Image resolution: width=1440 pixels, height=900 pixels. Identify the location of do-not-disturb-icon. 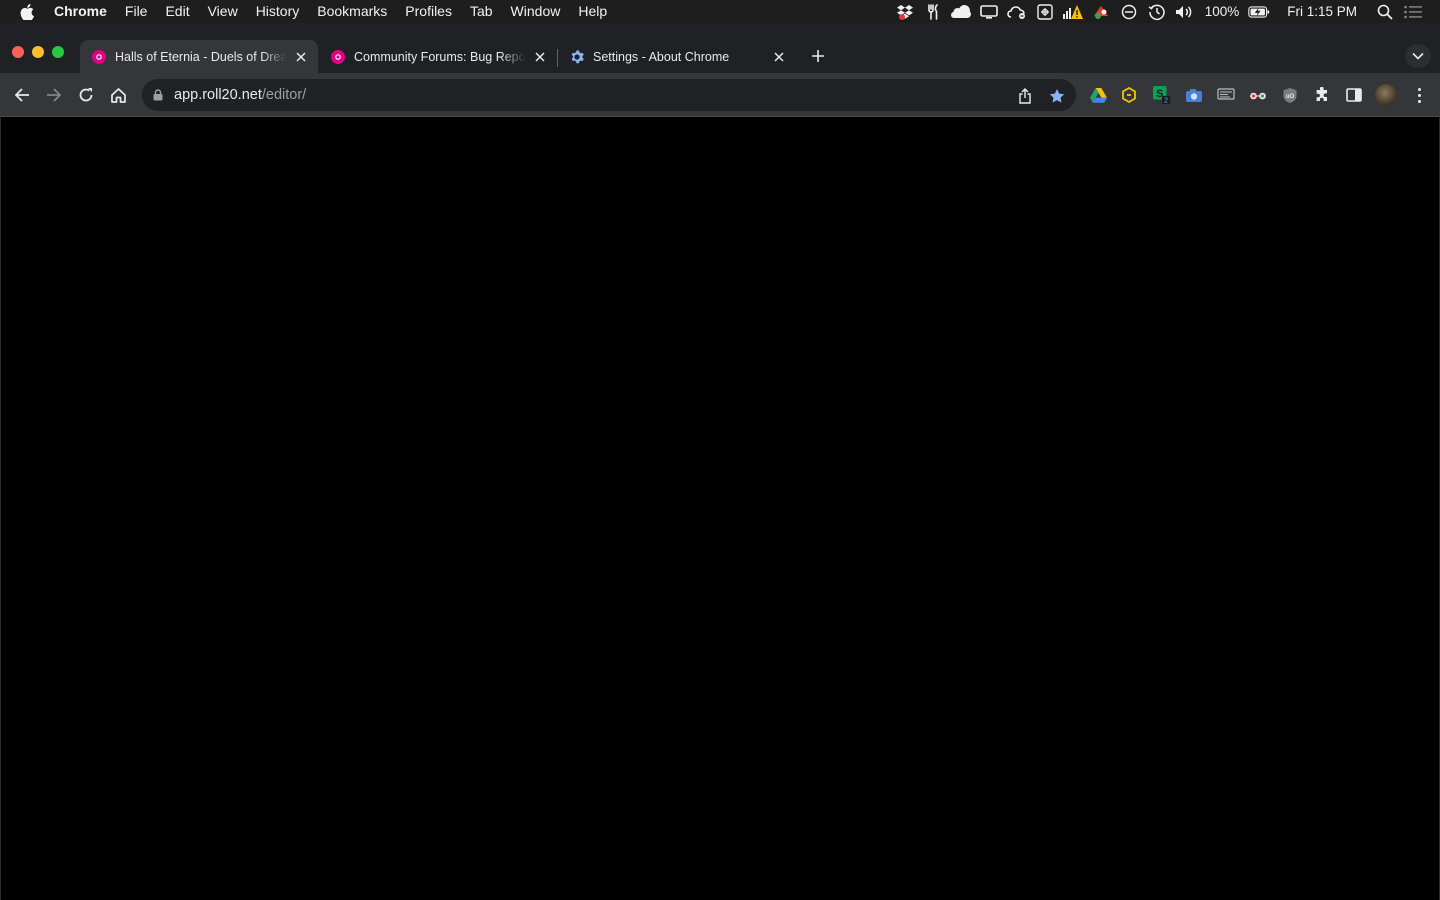
(1129, 11).